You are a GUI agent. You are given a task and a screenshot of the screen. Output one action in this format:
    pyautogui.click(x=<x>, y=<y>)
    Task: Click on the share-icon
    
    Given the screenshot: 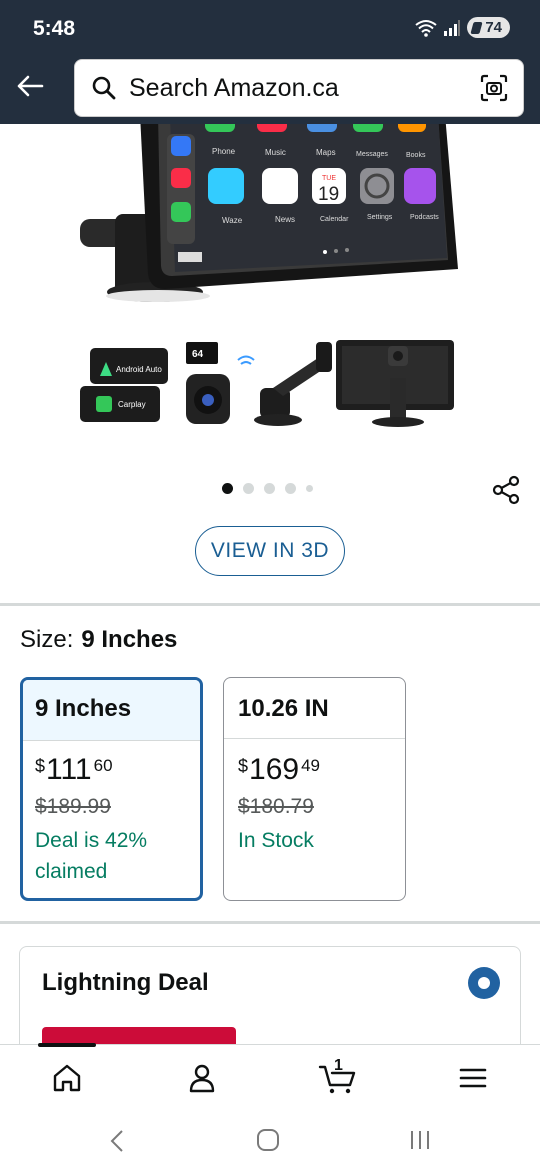 What is the action you would take?
    pyautogui.click(x=506, y=490)
    